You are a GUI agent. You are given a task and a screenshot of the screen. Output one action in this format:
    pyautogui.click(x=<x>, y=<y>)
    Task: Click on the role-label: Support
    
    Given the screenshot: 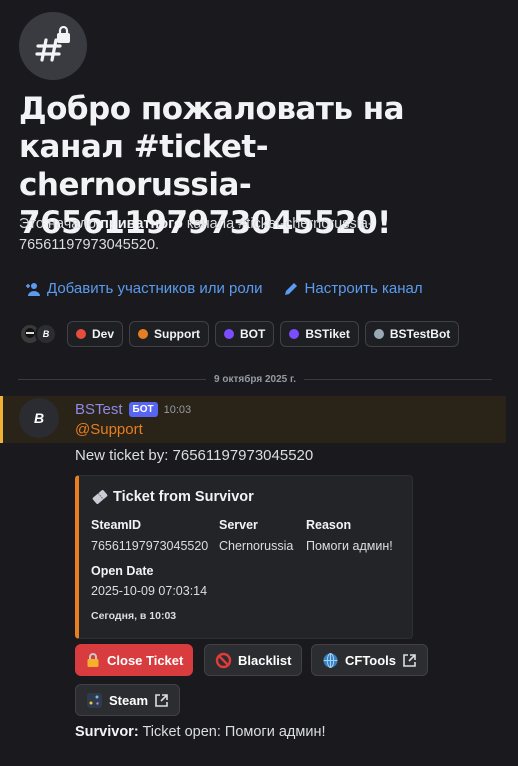 What is the action you would take?
    pyautogui.click(x=177, y=334)
    